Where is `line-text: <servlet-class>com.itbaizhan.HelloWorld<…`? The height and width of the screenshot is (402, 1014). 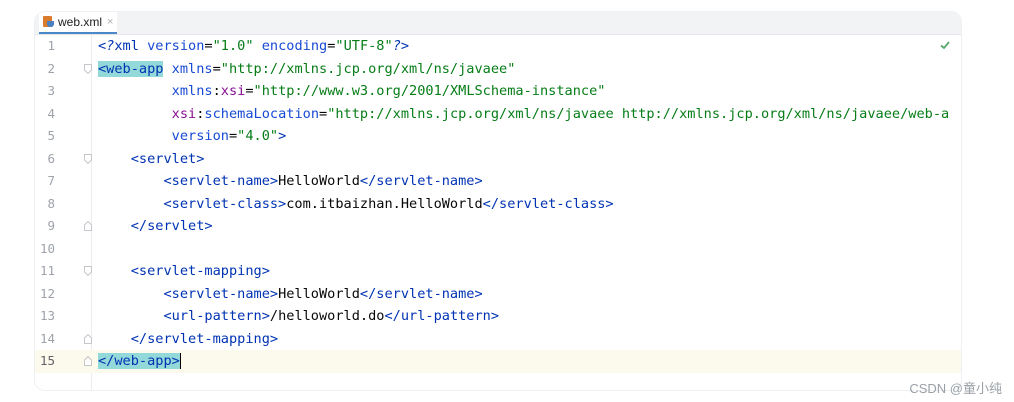
line-text: <servlet-class>com.itbaizhan.HelloWorld<… is located at coordinates (388, 203).